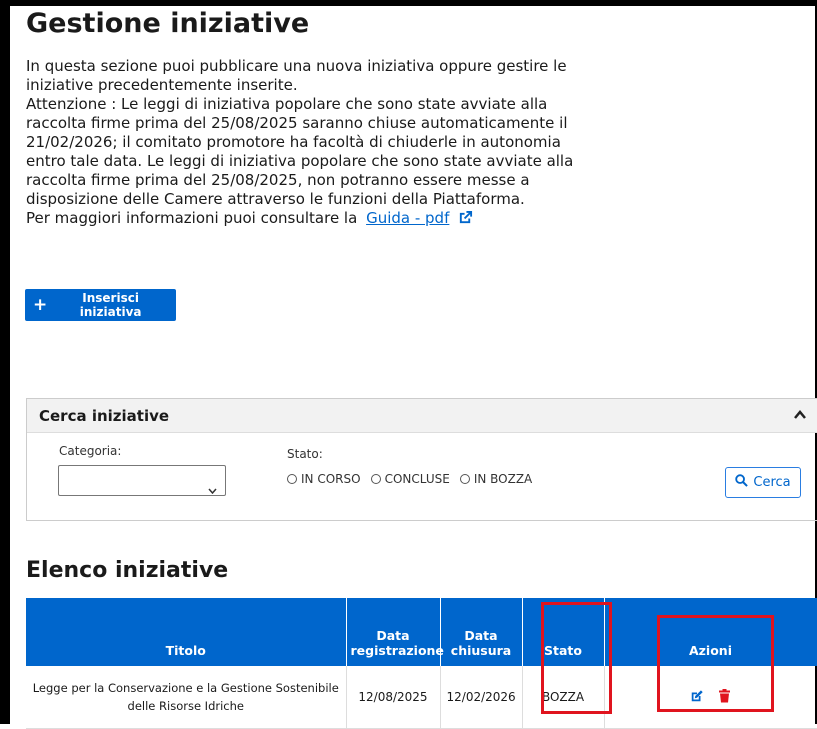 The image size is (817, 729). What do you see at coordinates (142, 480) in the screenshot?
I see `category-select` at bounding box center [142, 480].